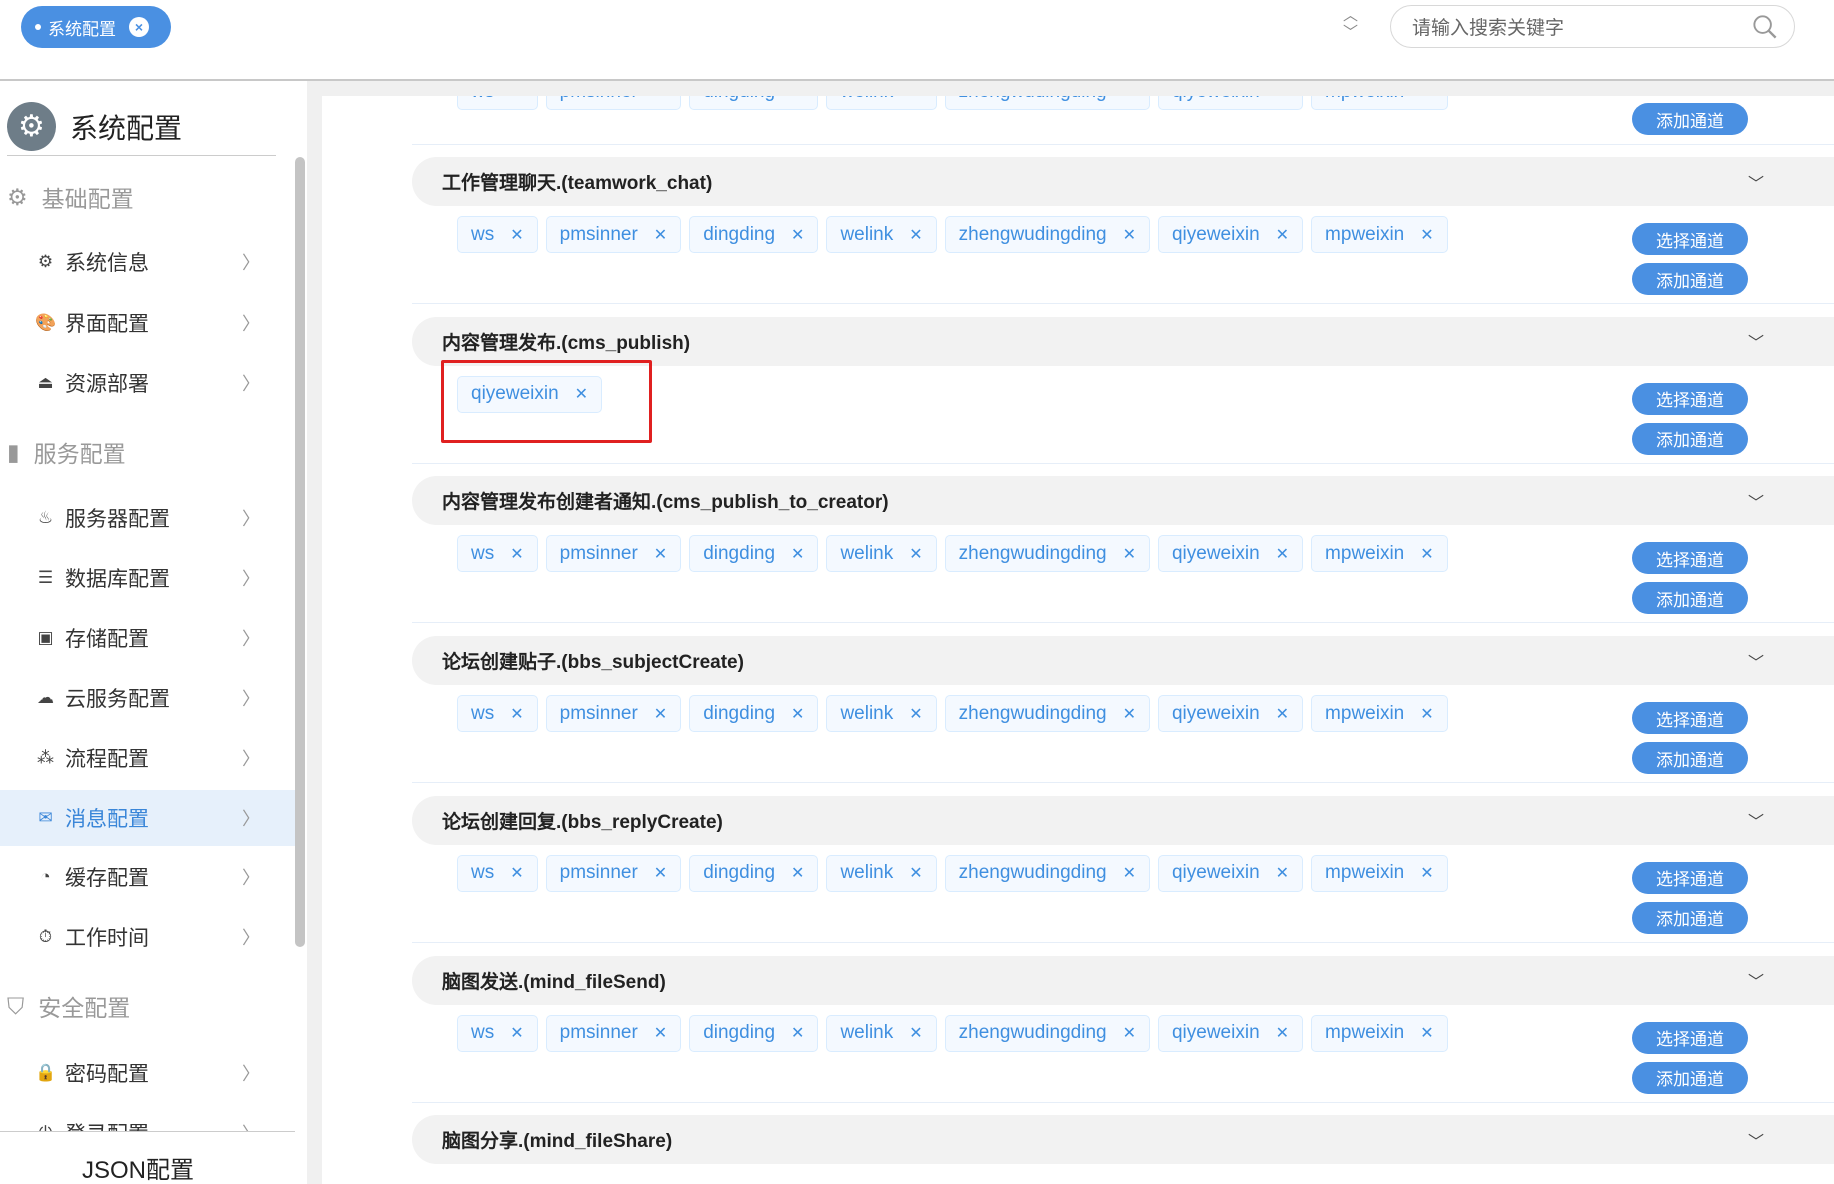 This screenshot has width=1834, height=1184. I want to click on tab-system-config: 系统配置 ×, so click(96, 27).